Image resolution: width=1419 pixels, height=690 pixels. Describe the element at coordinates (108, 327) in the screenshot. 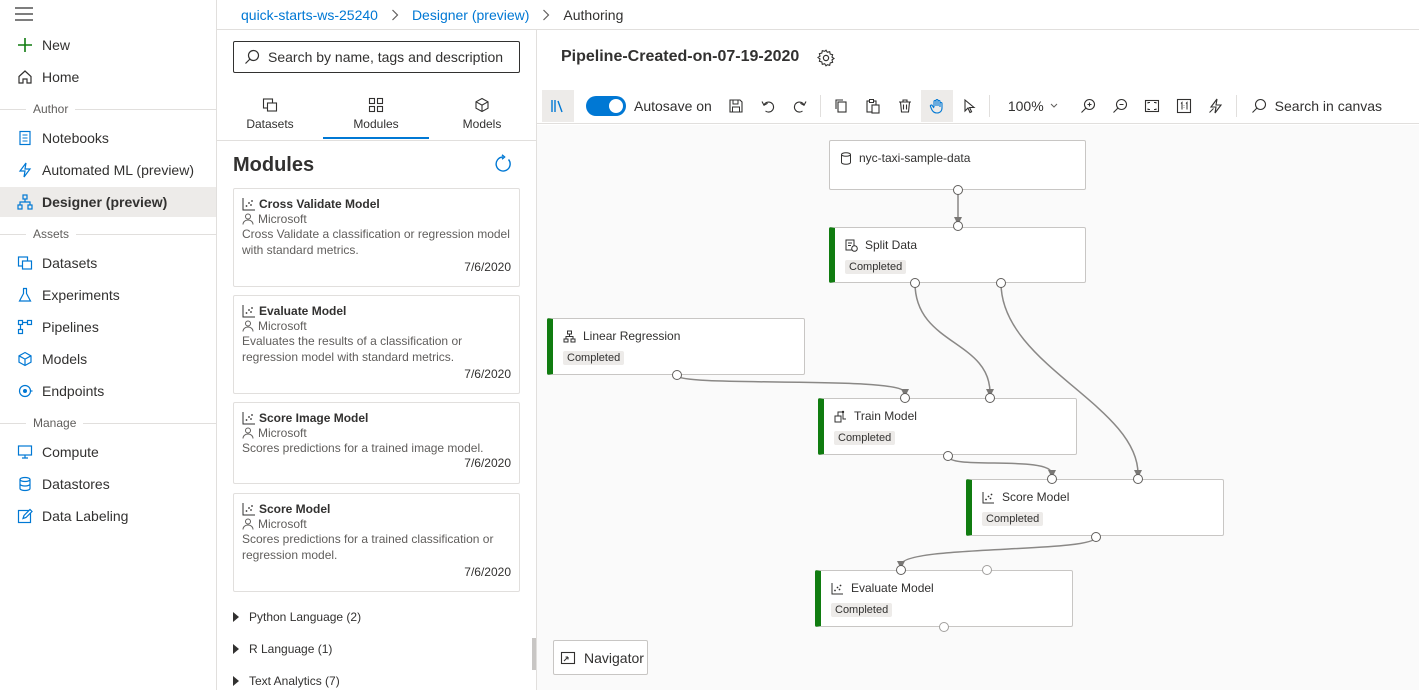

I see `nav-item-pipelines: Pipelines` at that location.